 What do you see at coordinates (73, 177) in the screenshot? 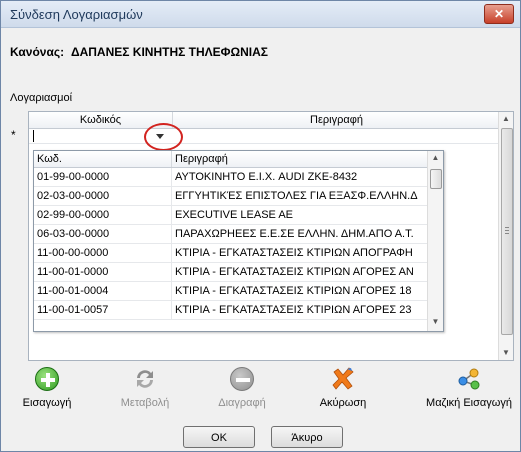
I see `row-code: 01-99-00-0000` at bounding box center [73, 177].